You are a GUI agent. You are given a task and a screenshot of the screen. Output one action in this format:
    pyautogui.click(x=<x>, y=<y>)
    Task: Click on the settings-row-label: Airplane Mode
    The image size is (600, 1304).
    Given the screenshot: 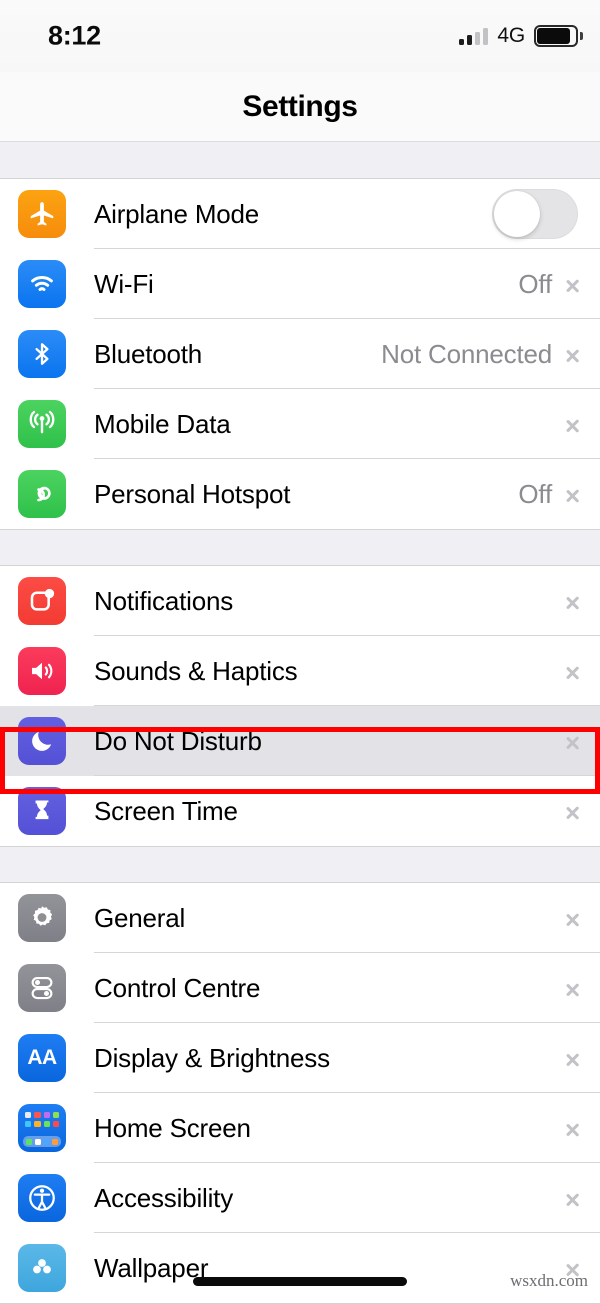 What is the action you would take?
    pyautogui.click(x=177, y=213)
    